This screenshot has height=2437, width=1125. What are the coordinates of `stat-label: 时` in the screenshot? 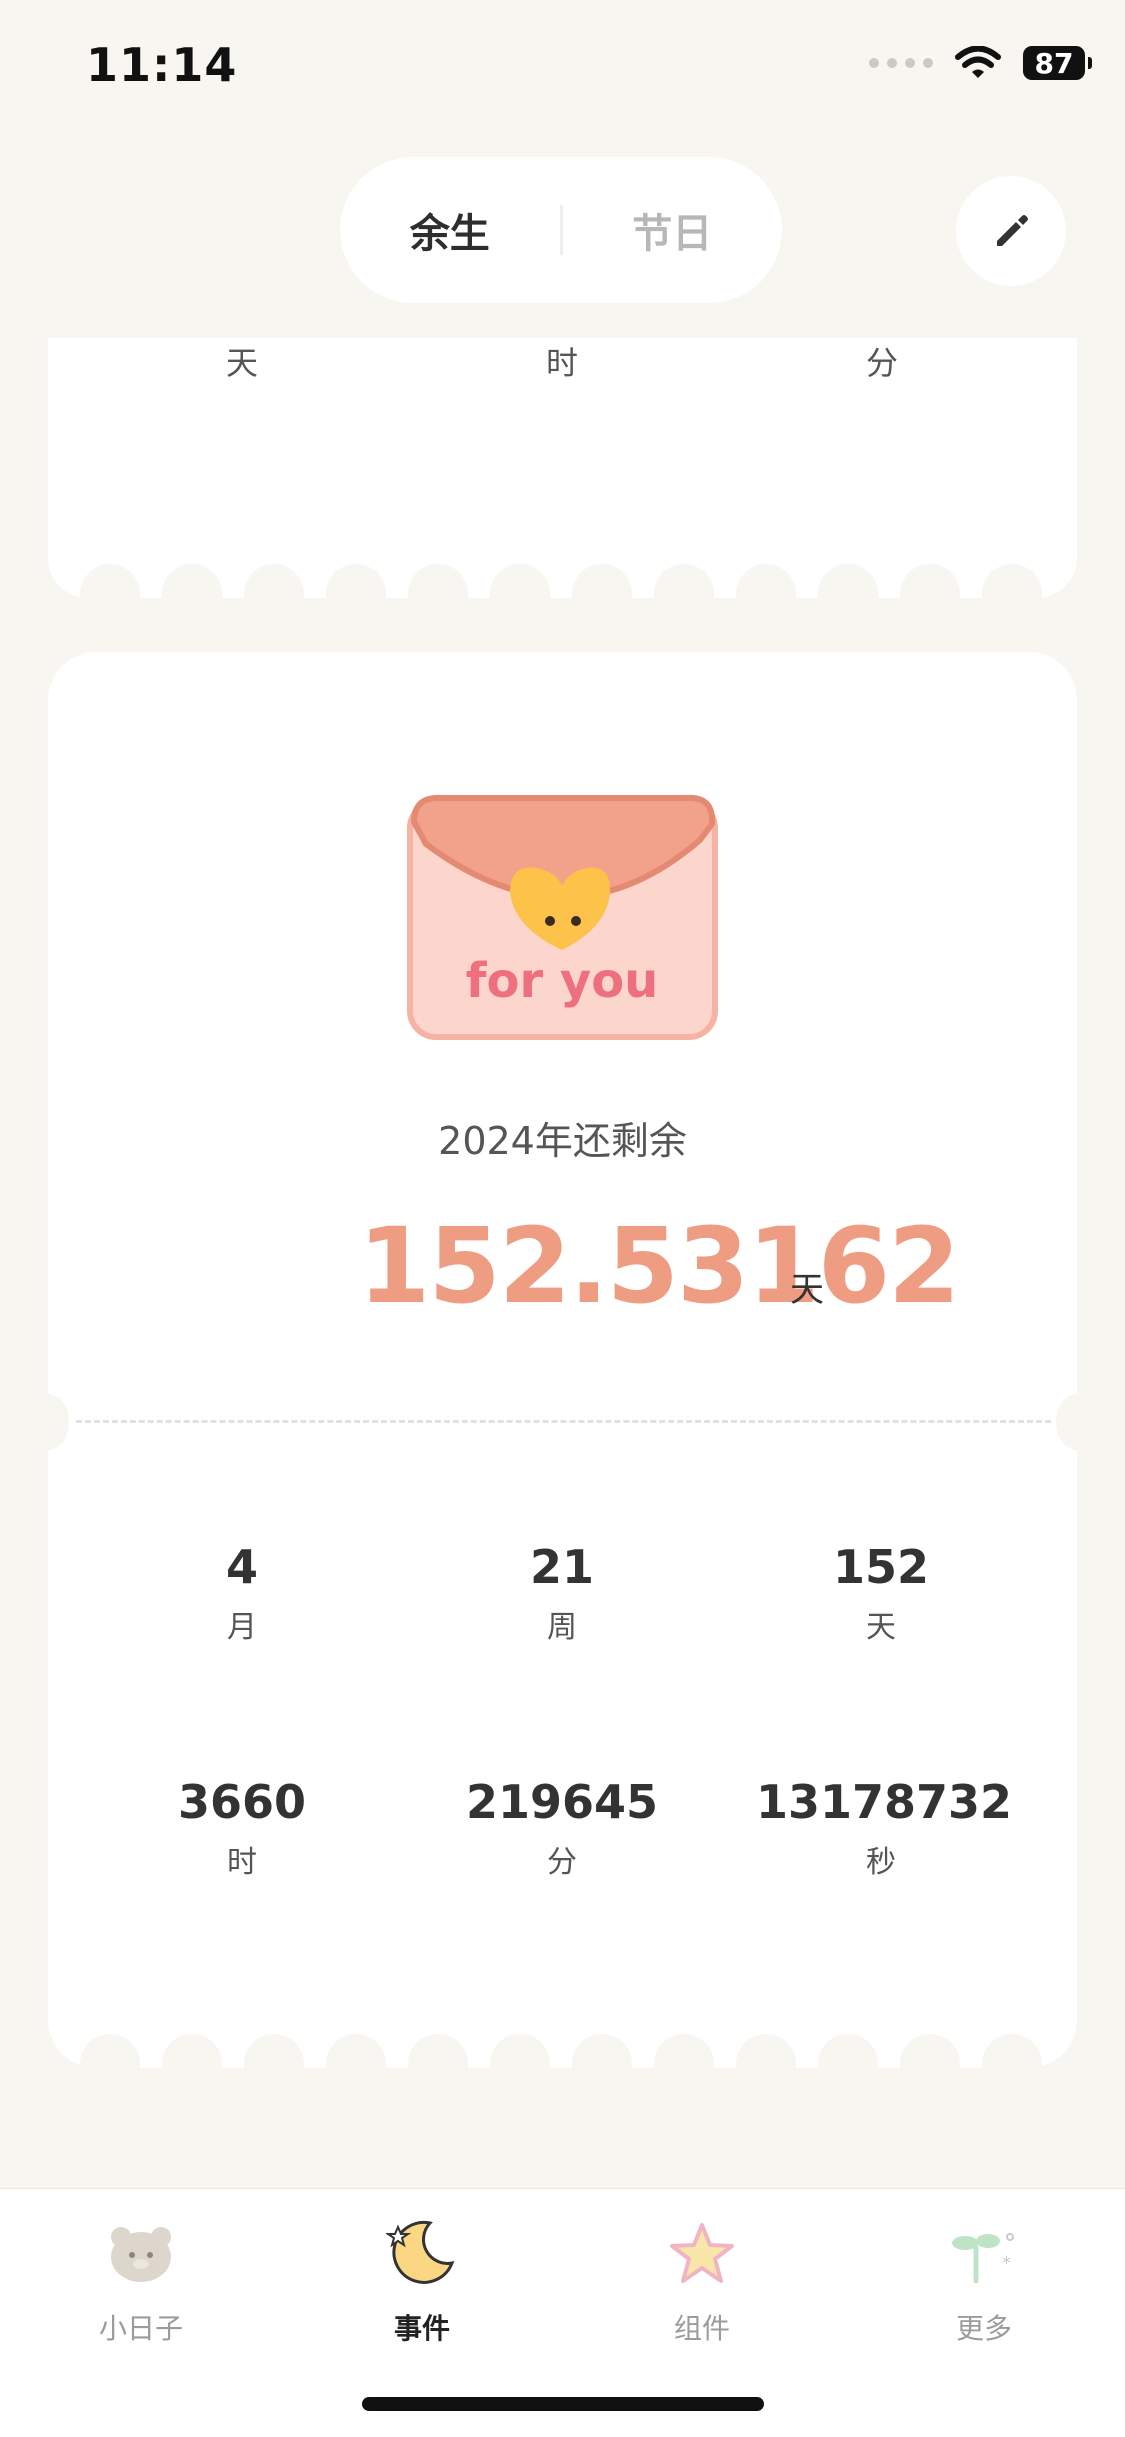 It's located at (242, 1862).